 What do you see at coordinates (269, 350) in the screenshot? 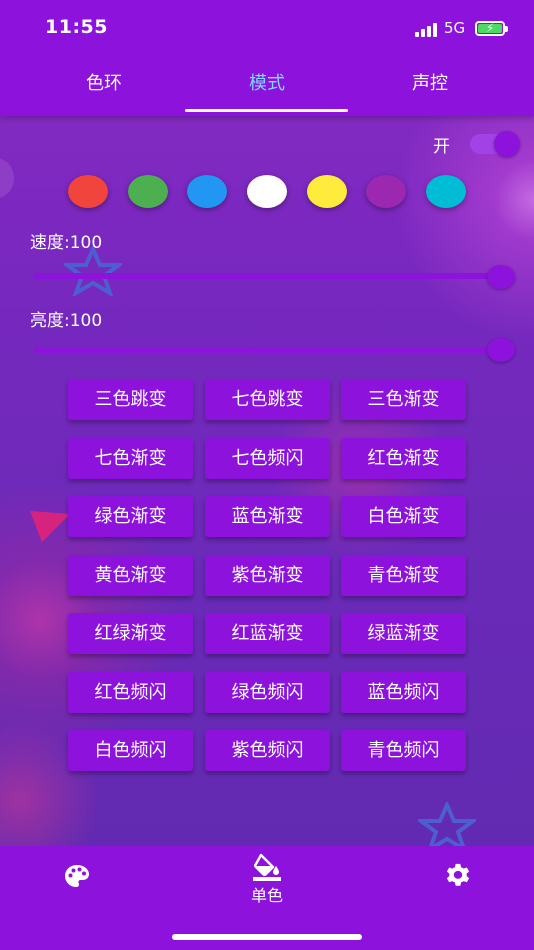
I see `brightness-slider-track` at bounding box center [269, 350].